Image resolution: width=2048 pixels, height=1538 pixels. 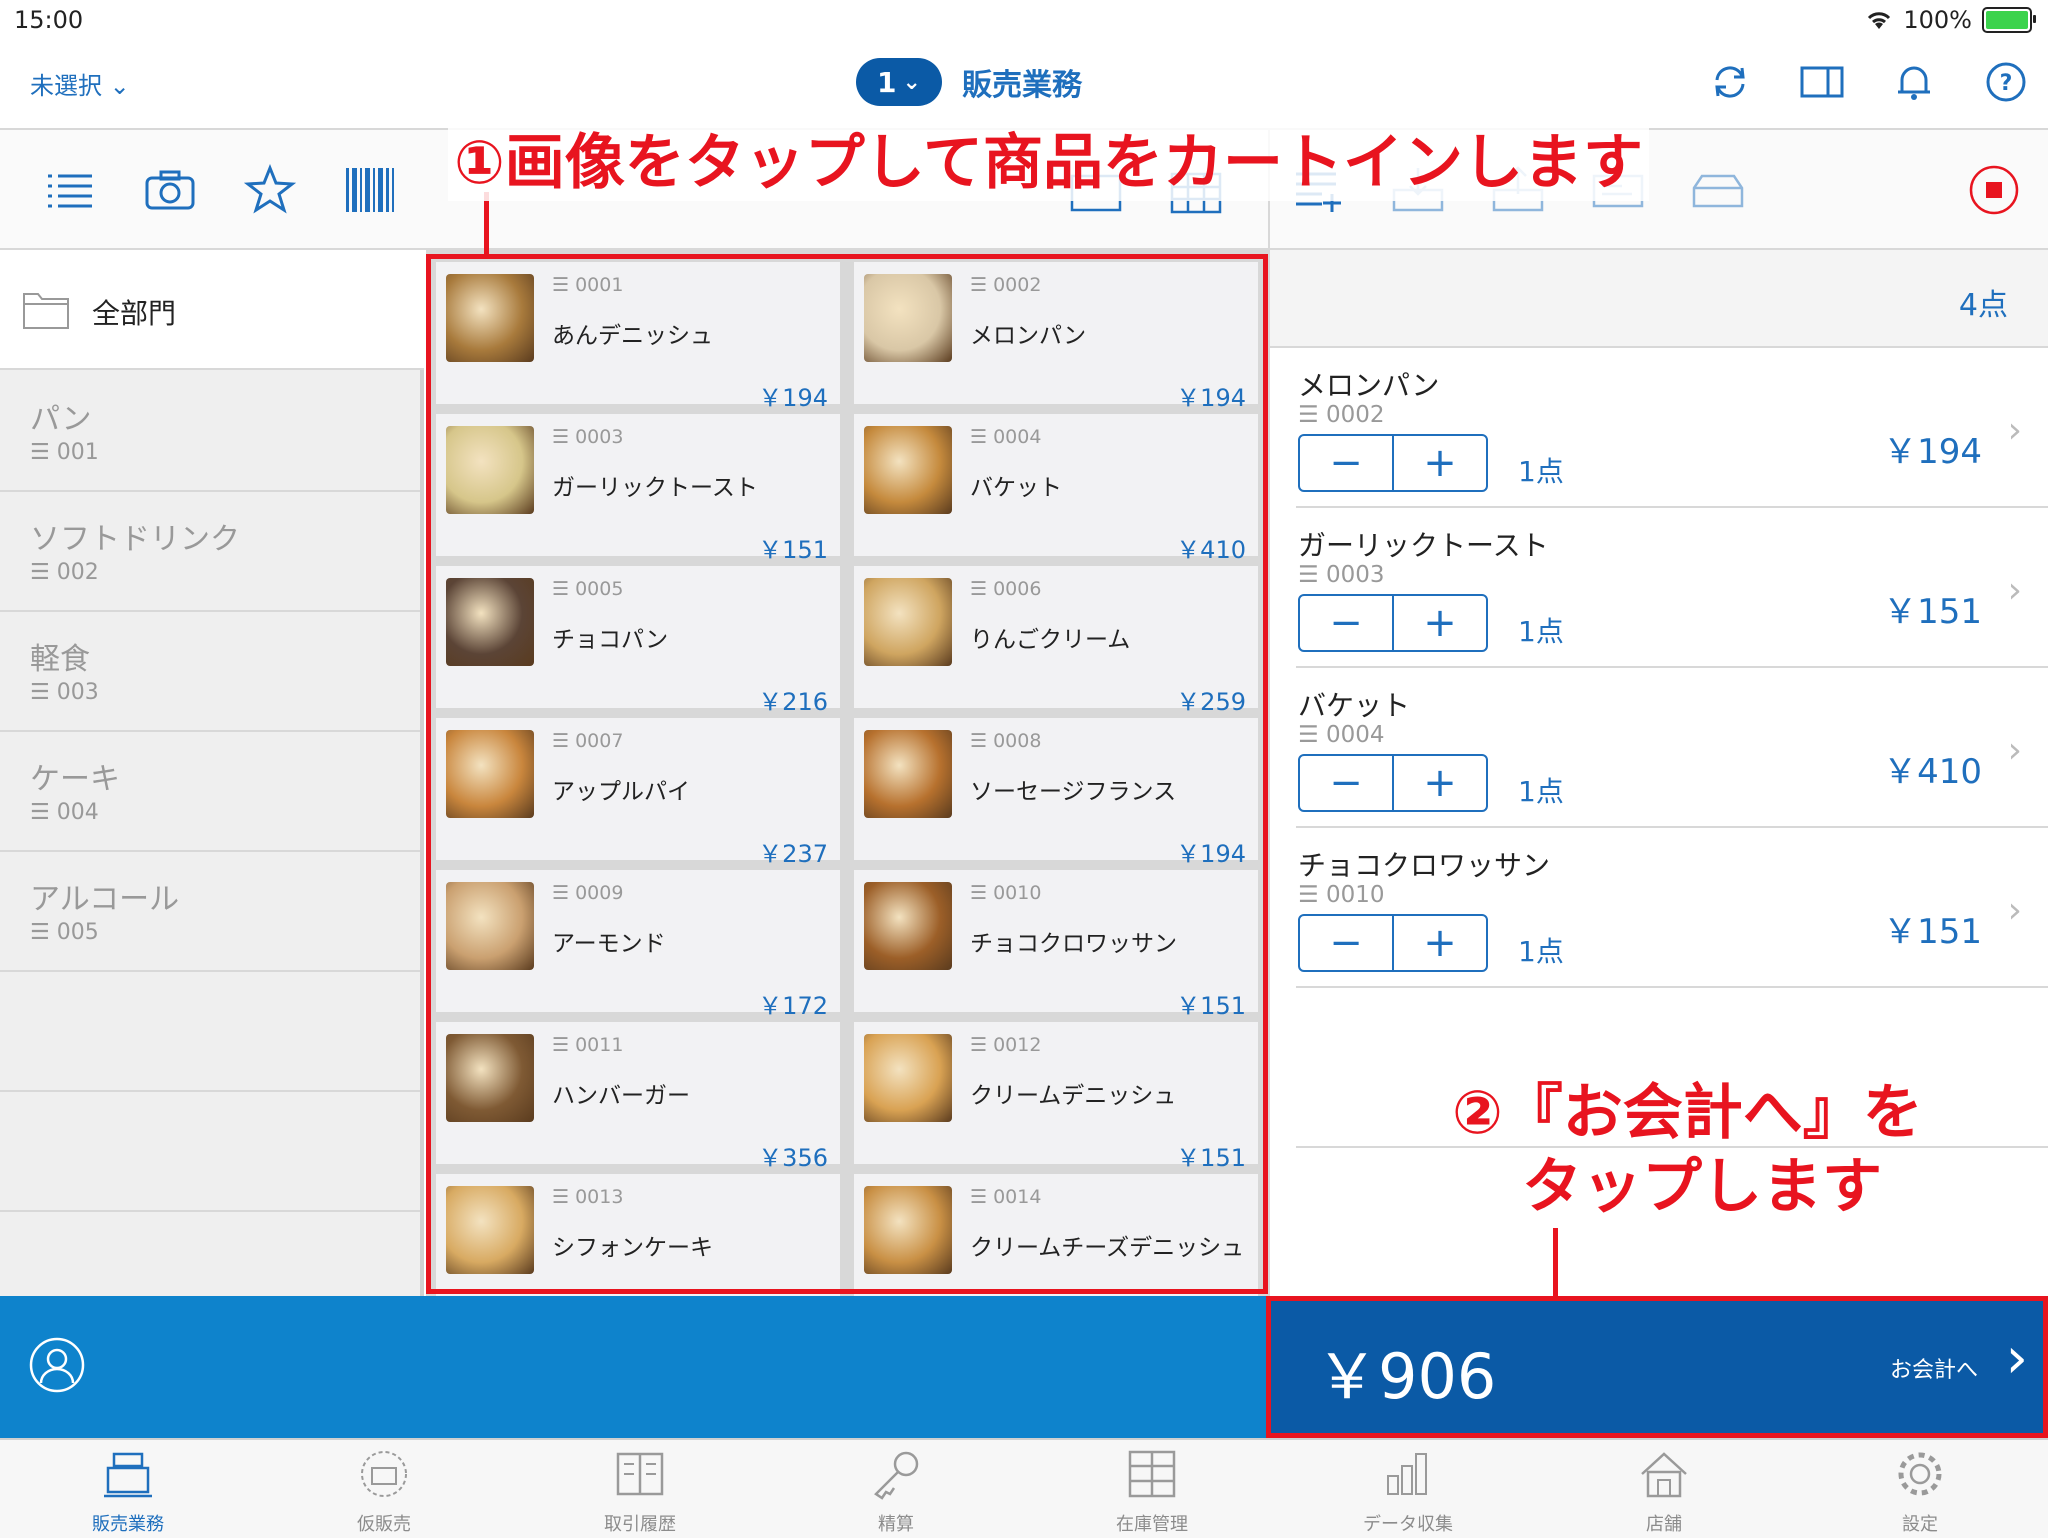 What do you see at coordinates (896, 1475) in the screenshot?
I see `key-icon` at bounding box center [896, 1475].